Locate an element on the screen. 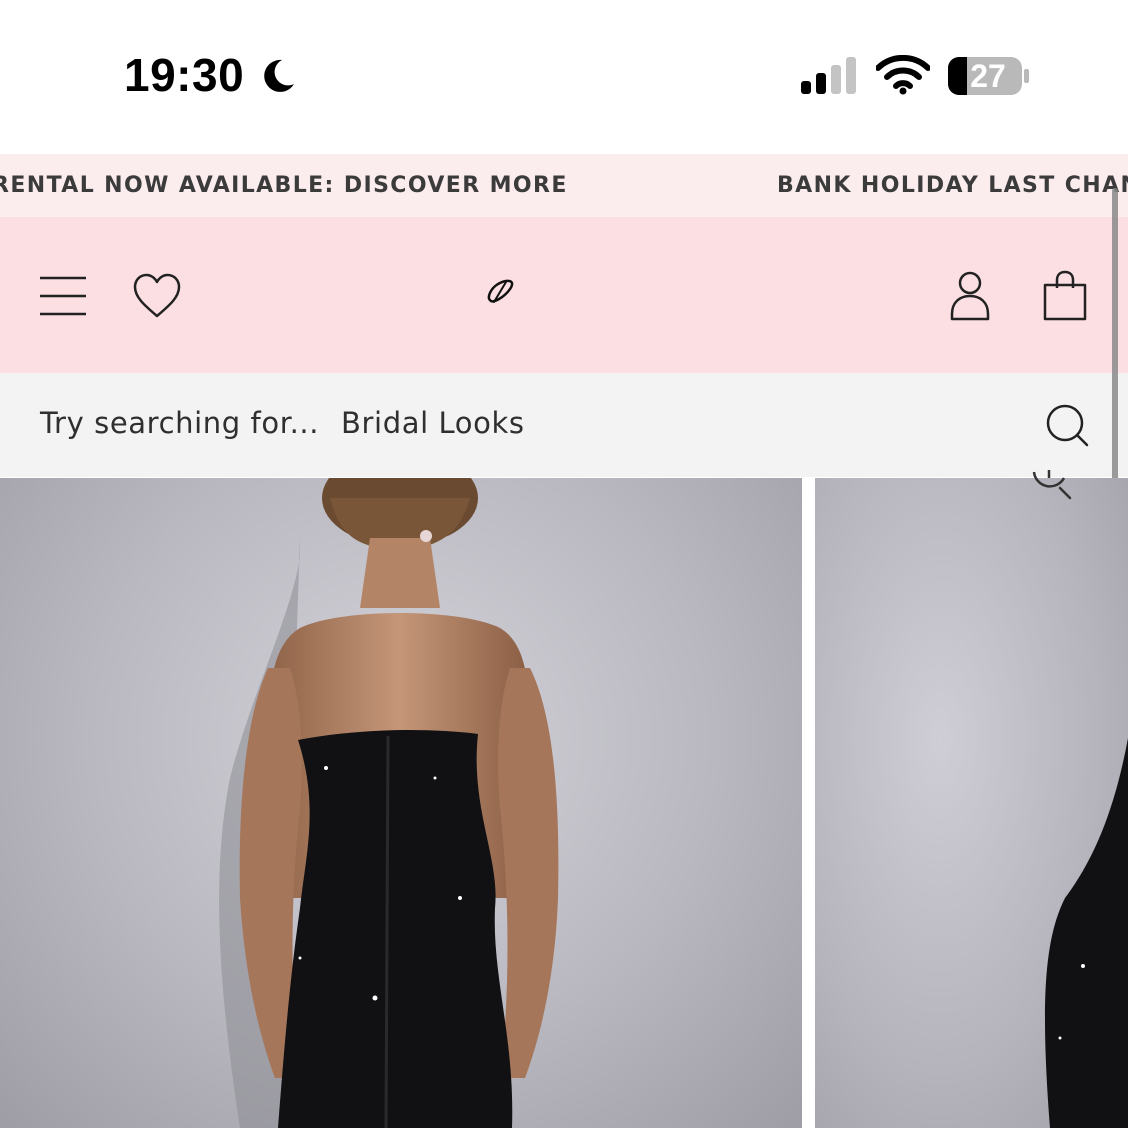 The image size is (1128, 1128). signal-icon is located at coordinates (828, 75).